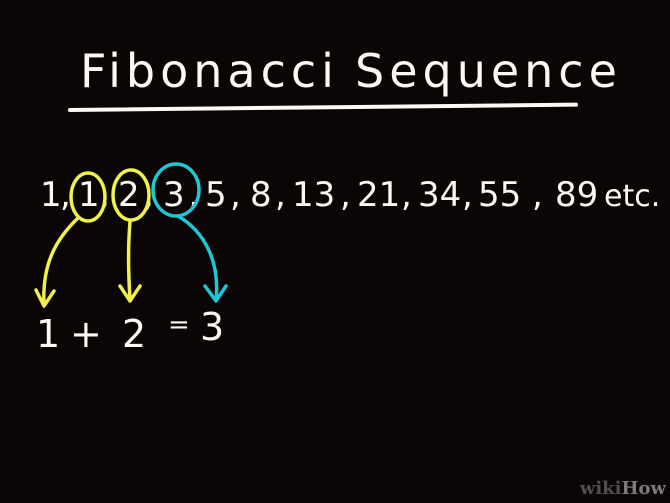 The height and width of the screenshot is (503, 670). What do you see at coordinates (280, 195) in the screenshot?
I see `sequence-comma-6: ,` at bounding box center [280, 195].